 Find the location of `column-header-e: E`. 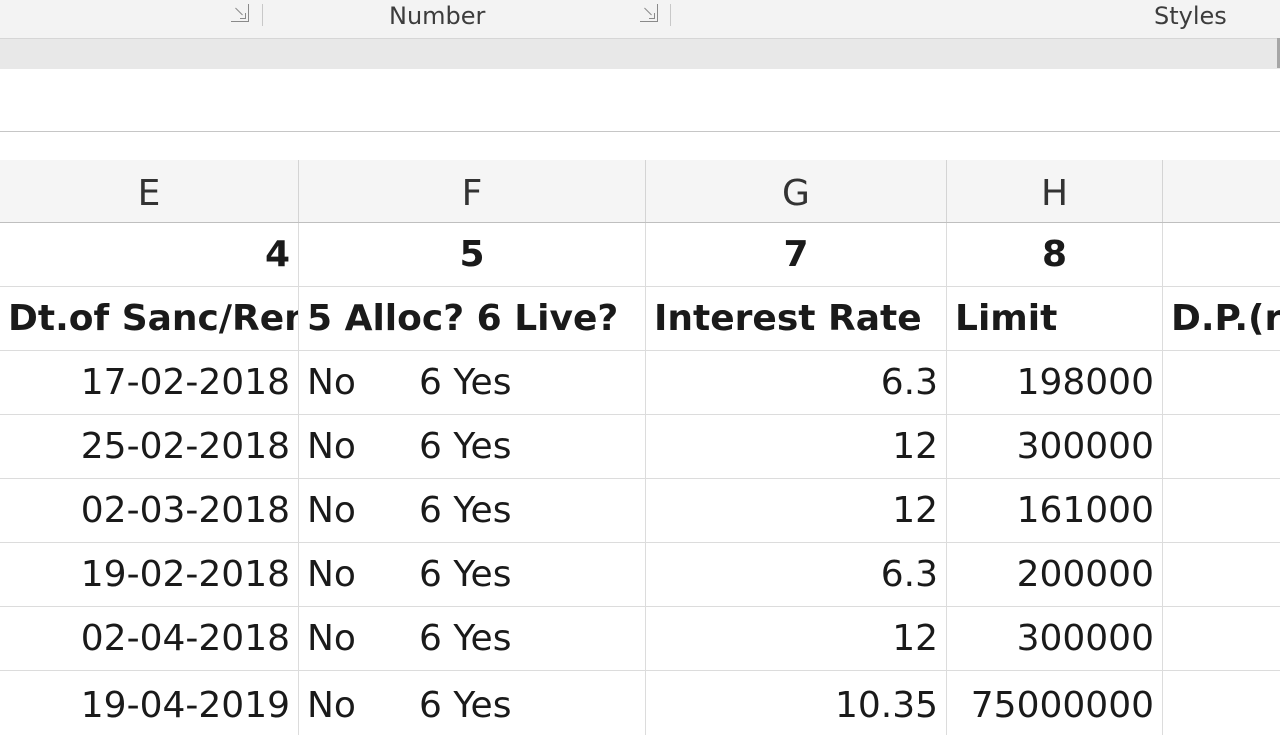

column-header-e: E is located at coordinates (149, 191).